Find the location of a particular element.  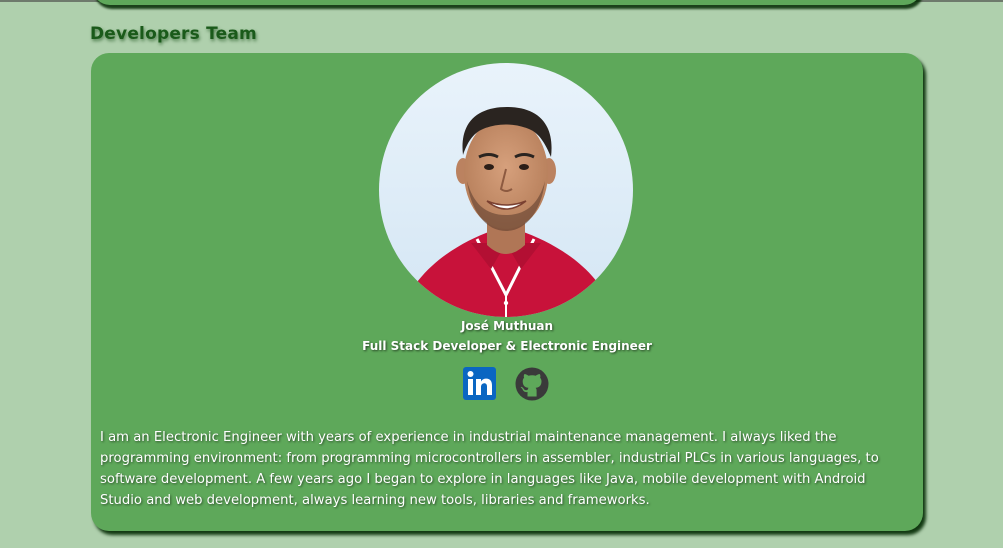

social-links is located at coordinates (508, 384).